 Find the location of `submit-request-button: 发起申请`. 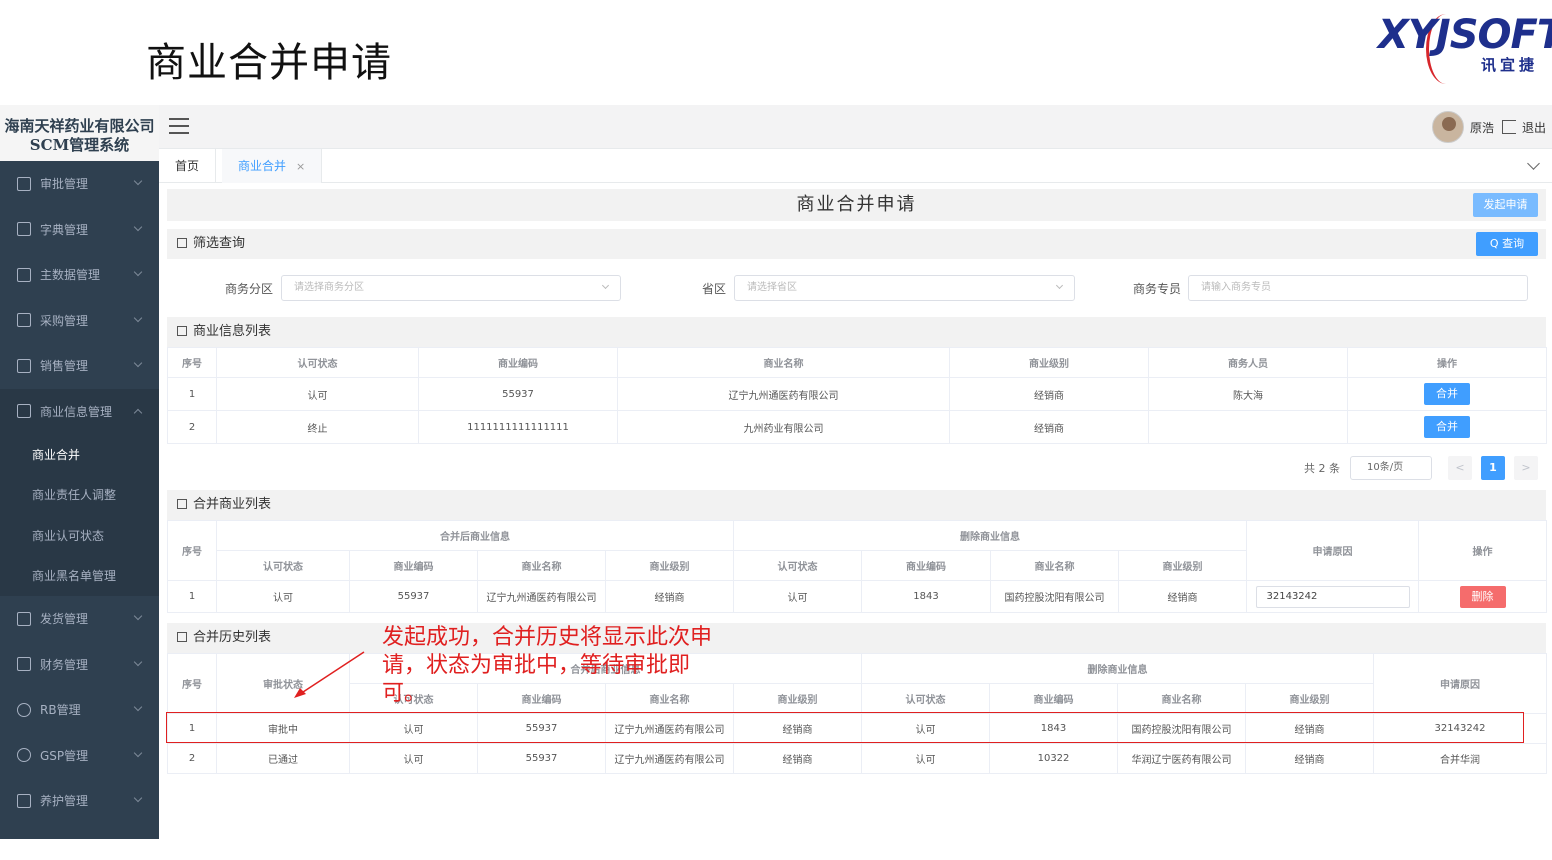

submit-request-button: 发起申请 is located at coordinates (1505, 205).